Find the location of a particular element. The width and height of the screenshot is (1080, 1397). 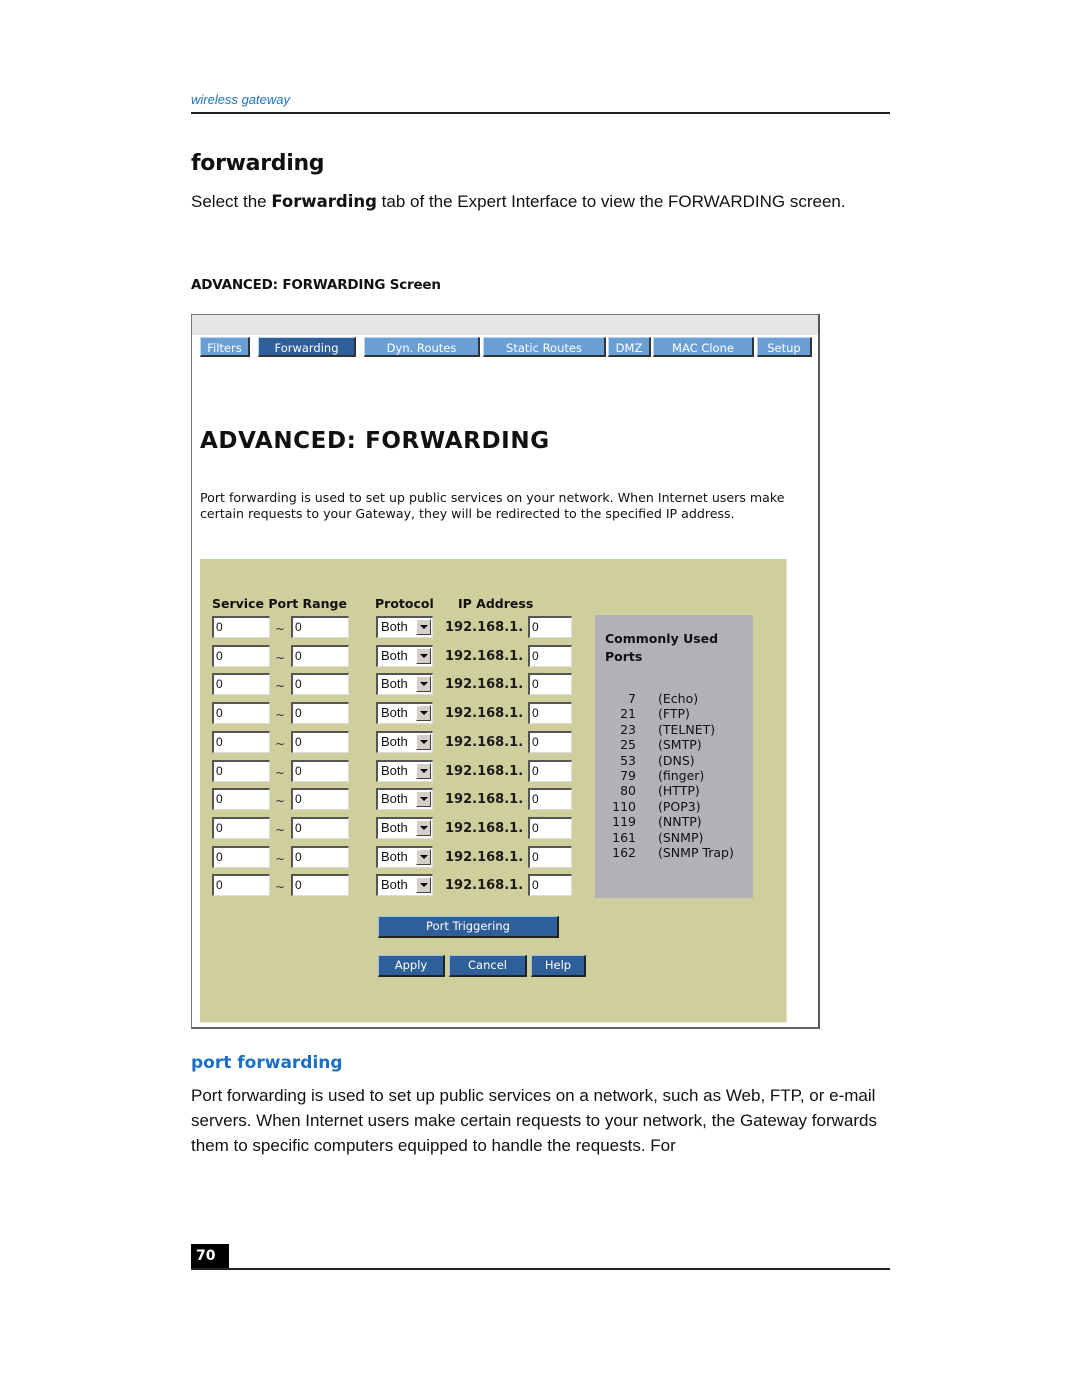

common-port-item: 79 (finger) is located at coordinates (674, 775).